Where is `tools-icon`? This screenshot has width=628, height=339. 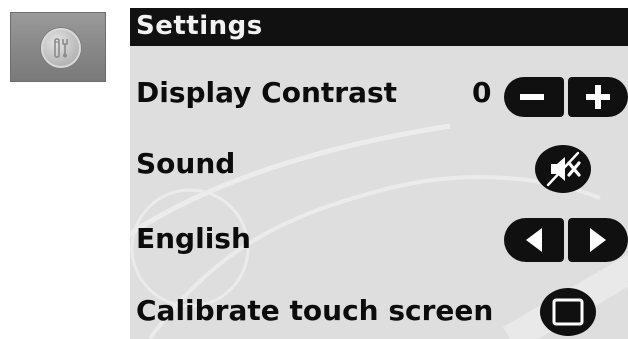
tools-icon is located at coordinates (61, 48).